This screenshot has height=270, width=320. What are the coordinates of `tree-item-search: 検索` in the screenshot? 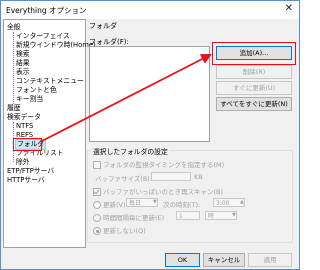 It's located at (23, 54).